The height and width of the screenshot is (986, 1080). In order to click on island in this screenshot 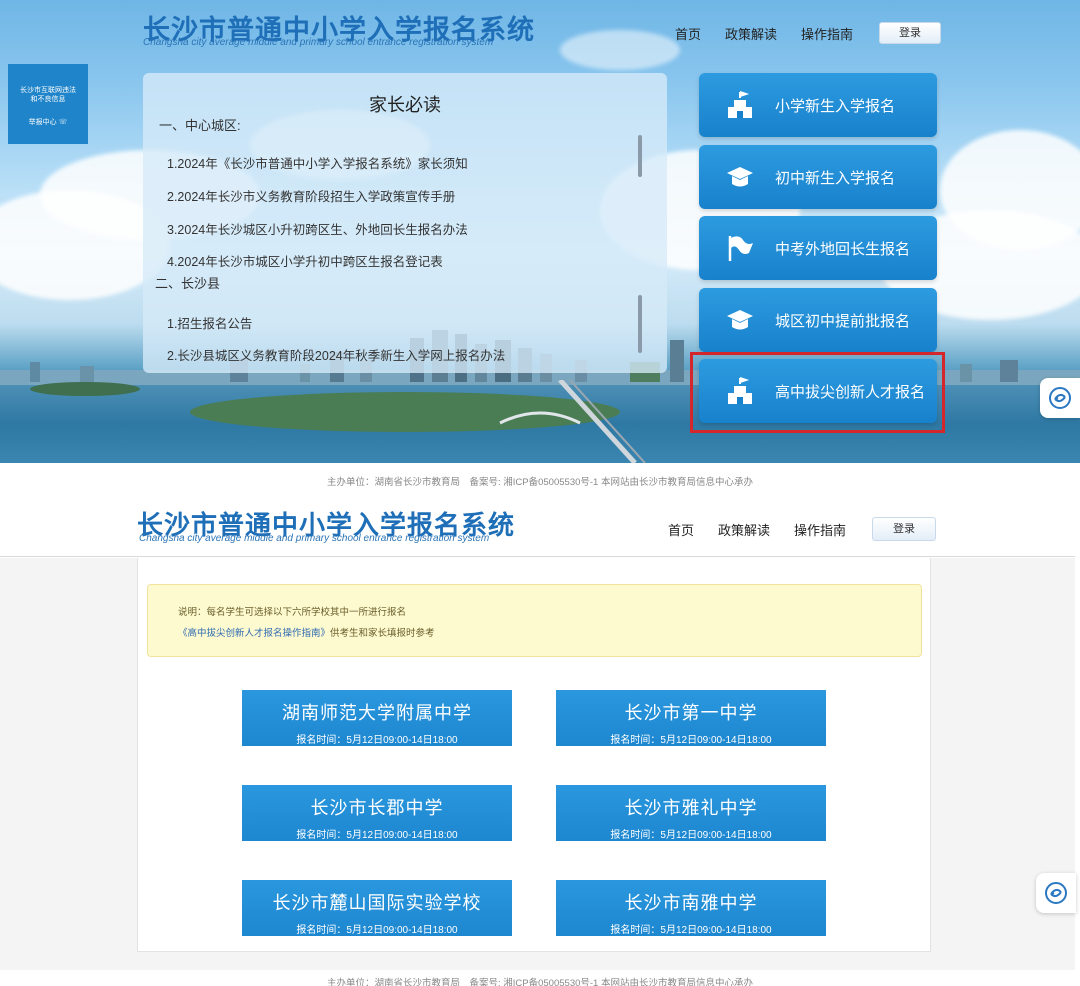, I will do `click(85, 389)`.